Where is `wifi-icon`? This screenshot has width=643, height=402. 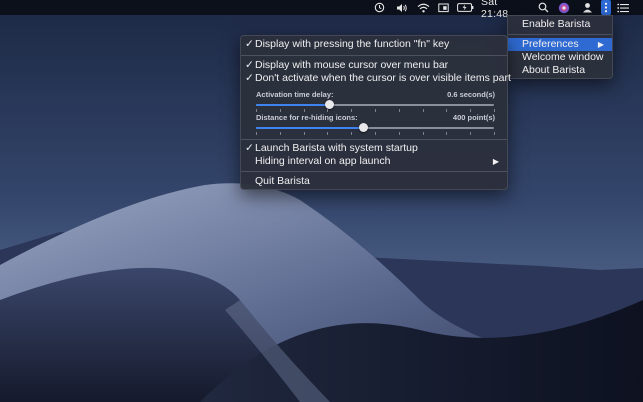 wifi-icon is located at coordinates (423, 7).